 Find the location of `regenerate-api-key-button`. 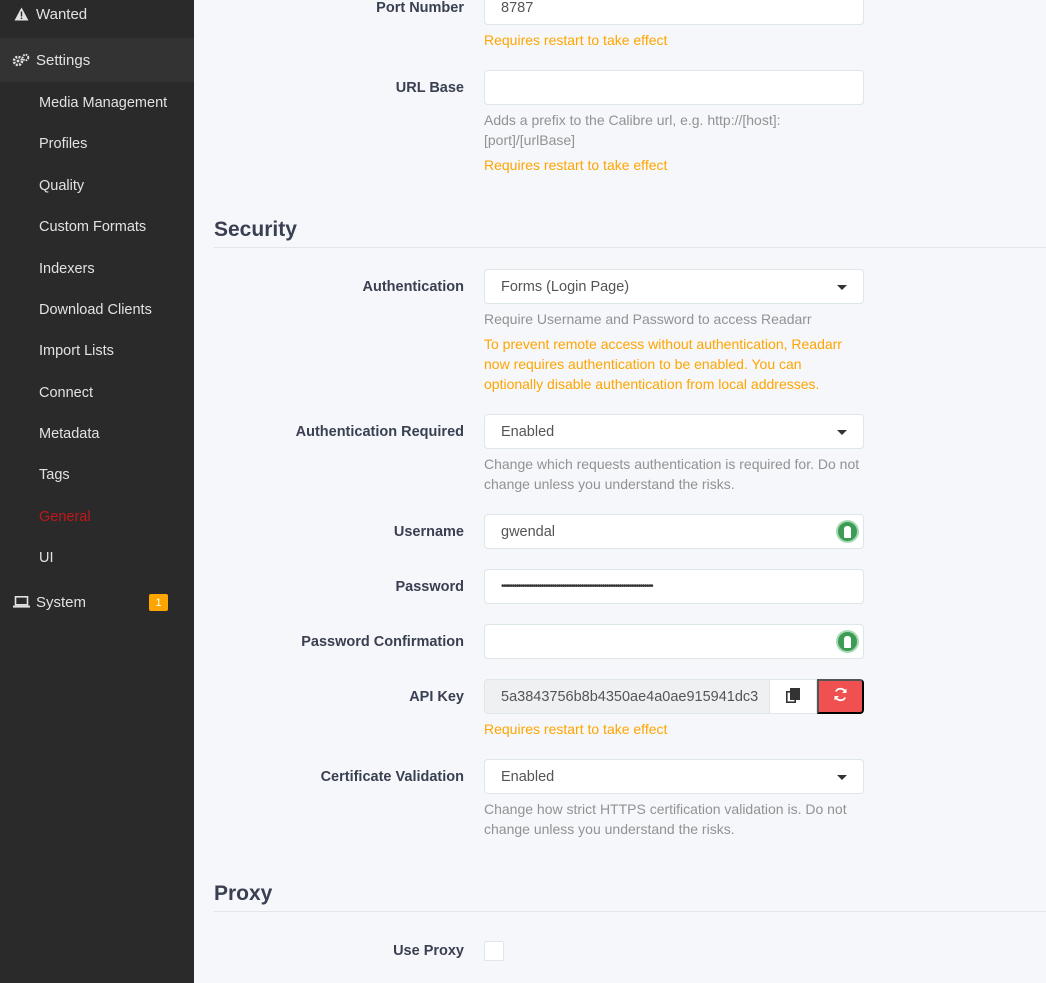

regenerate-api-key-button is located at coordinates (840, 696).